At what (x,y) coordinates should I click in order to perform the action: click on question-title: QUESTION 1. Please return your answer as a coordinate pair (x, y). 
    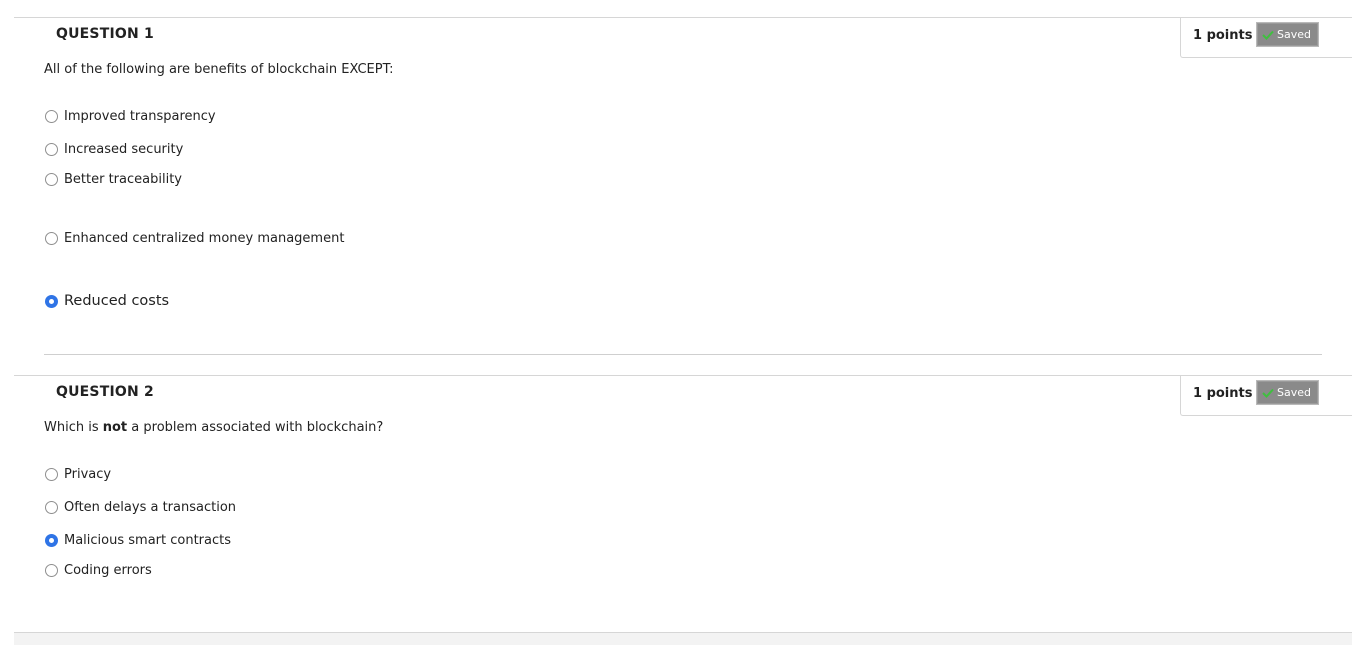
    Looking at the image, I should click on (105, 34).